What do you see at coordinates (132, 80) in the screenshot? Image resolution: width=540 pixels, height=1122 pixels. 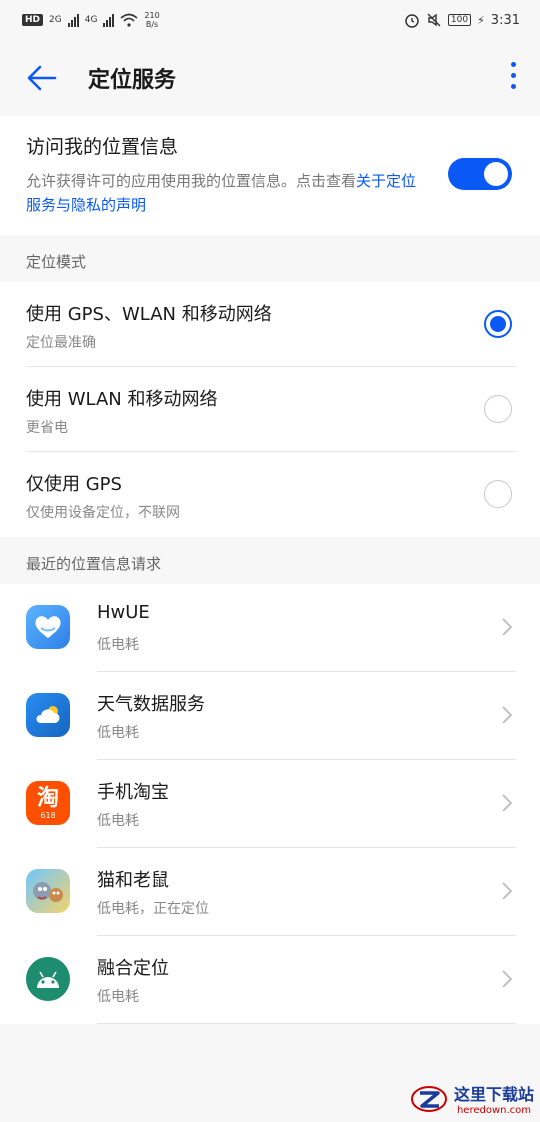 I see `page-title: 定位服务` at bounding box center [132, 80].